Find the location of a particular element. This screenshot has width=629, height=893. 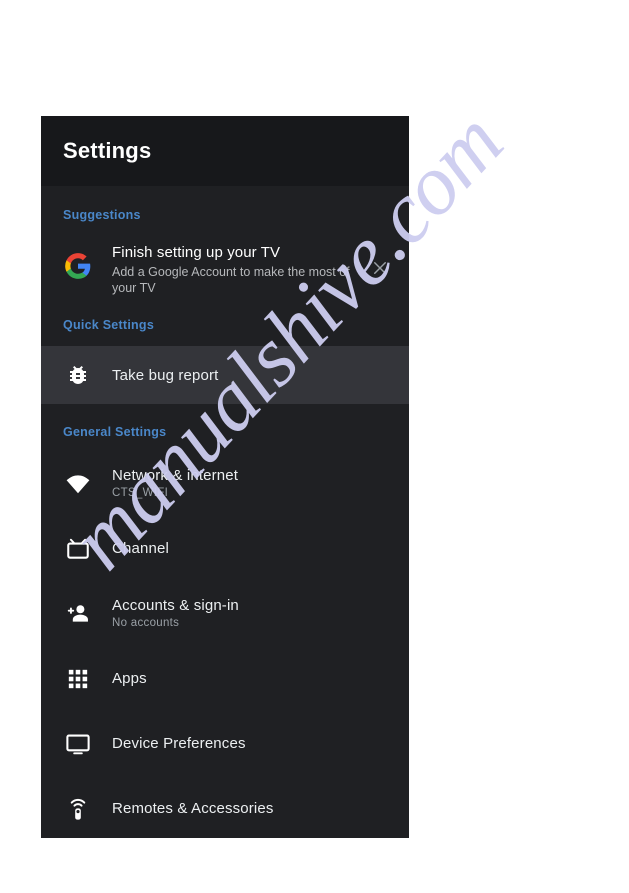

settings-item-text: Remotes & Accessories is located at coordinates (183, 808).